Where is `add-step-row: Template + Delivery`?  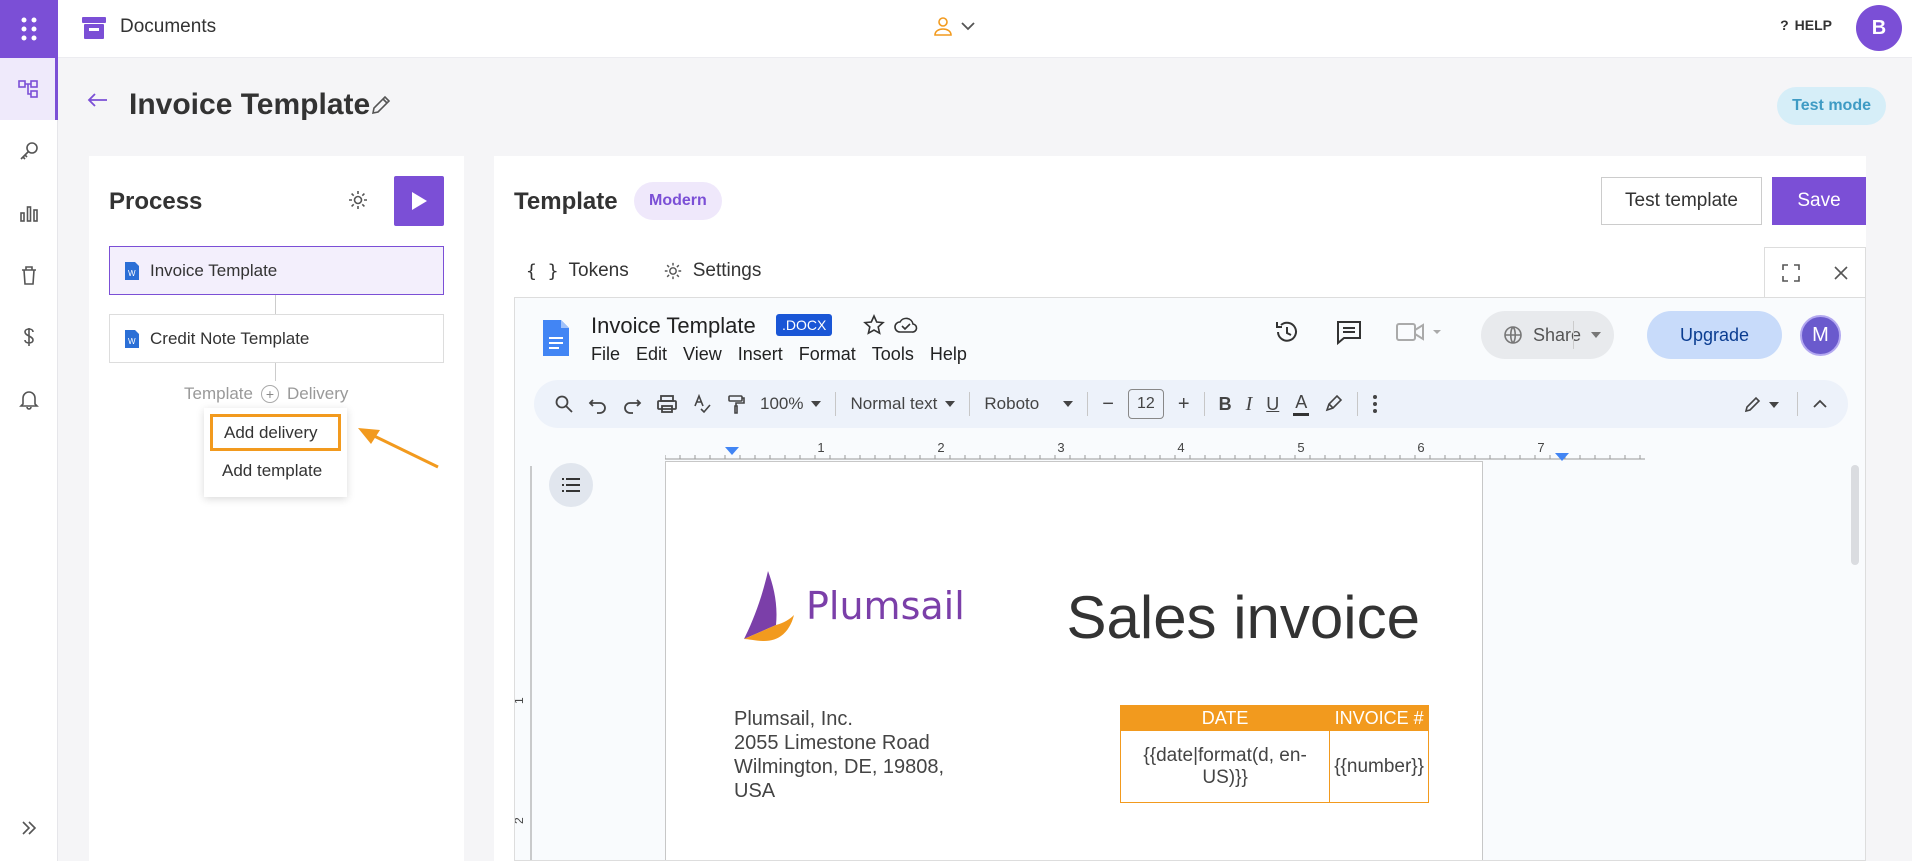 add-step-row: Template + Delivery is located at coordinates (266, 394).